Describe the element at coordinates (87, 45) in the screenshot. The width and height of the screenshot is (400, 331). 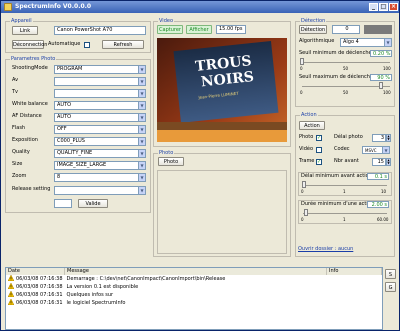
I see `auto-checkbox` at that location.